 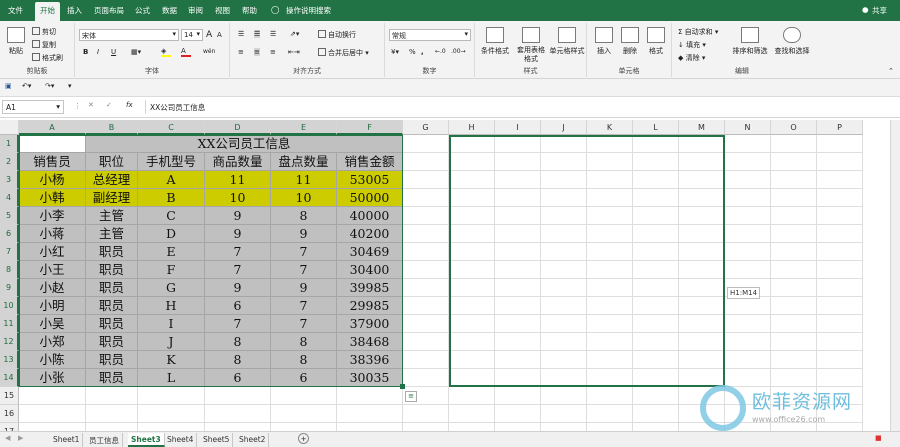 What do you see at coordinates (52, 216) in the screenshot?
I see `data-cell: 小李` at bounding box center [52, 216].